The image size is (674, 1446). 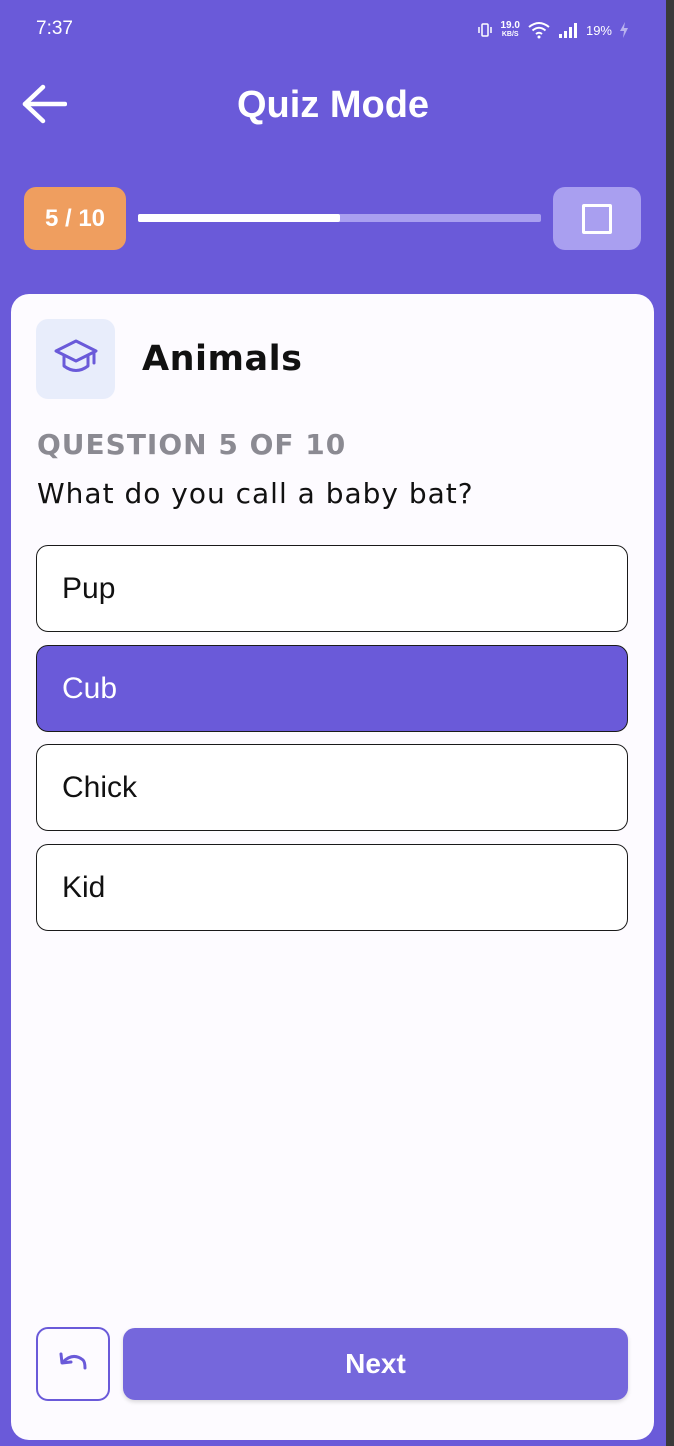 I want to click on undo-icon, so click(x=73, y=1364).